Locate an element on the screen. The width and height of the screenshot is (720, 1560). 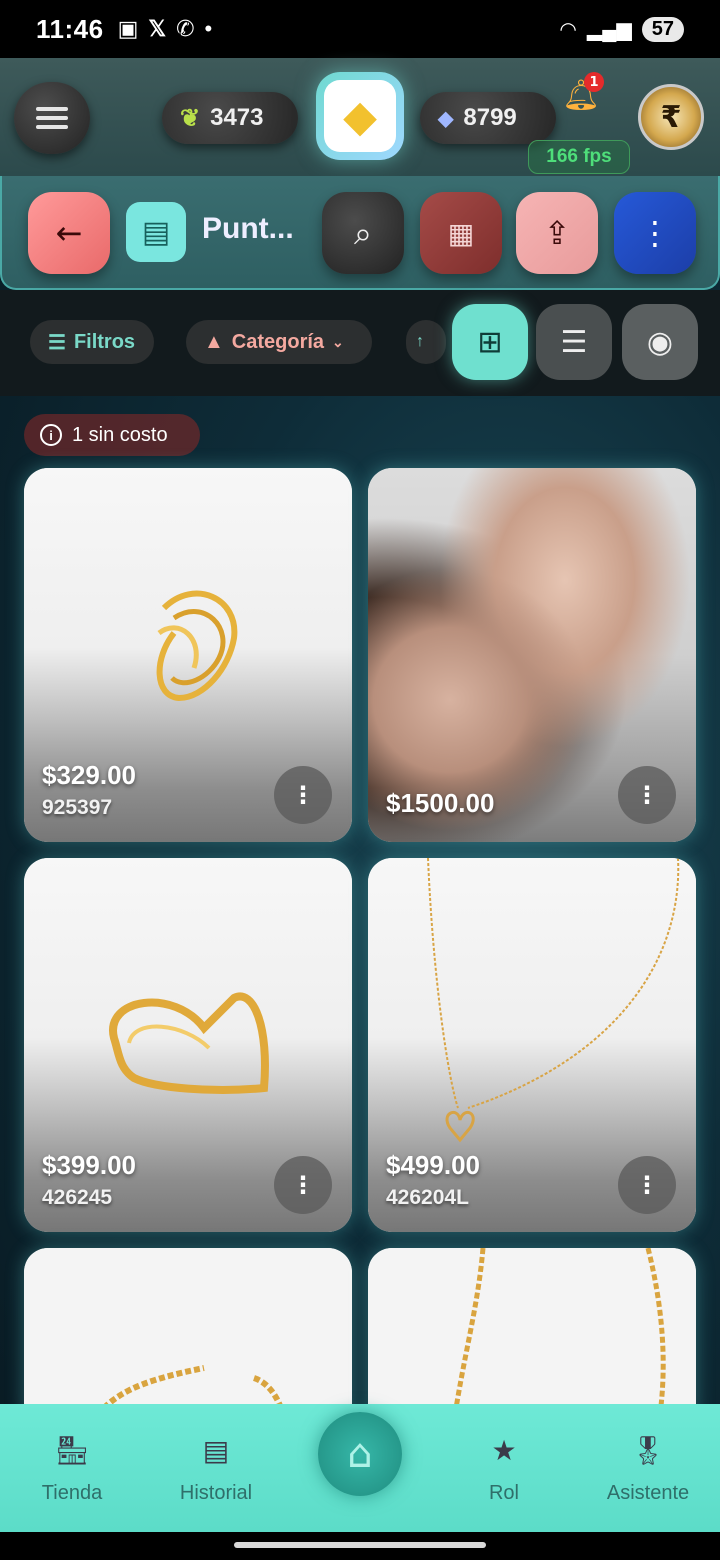
wifi-icon: ◠ is located at coordinates (568, 29).